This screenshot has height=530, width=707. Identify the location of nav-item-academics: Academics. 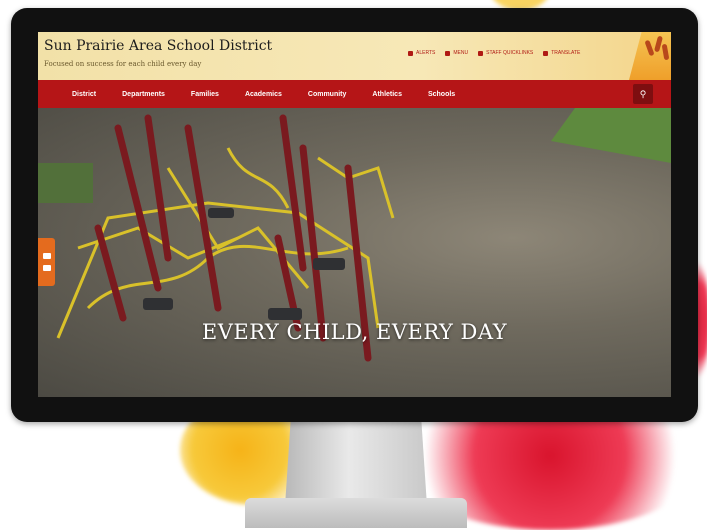
(263, 94).